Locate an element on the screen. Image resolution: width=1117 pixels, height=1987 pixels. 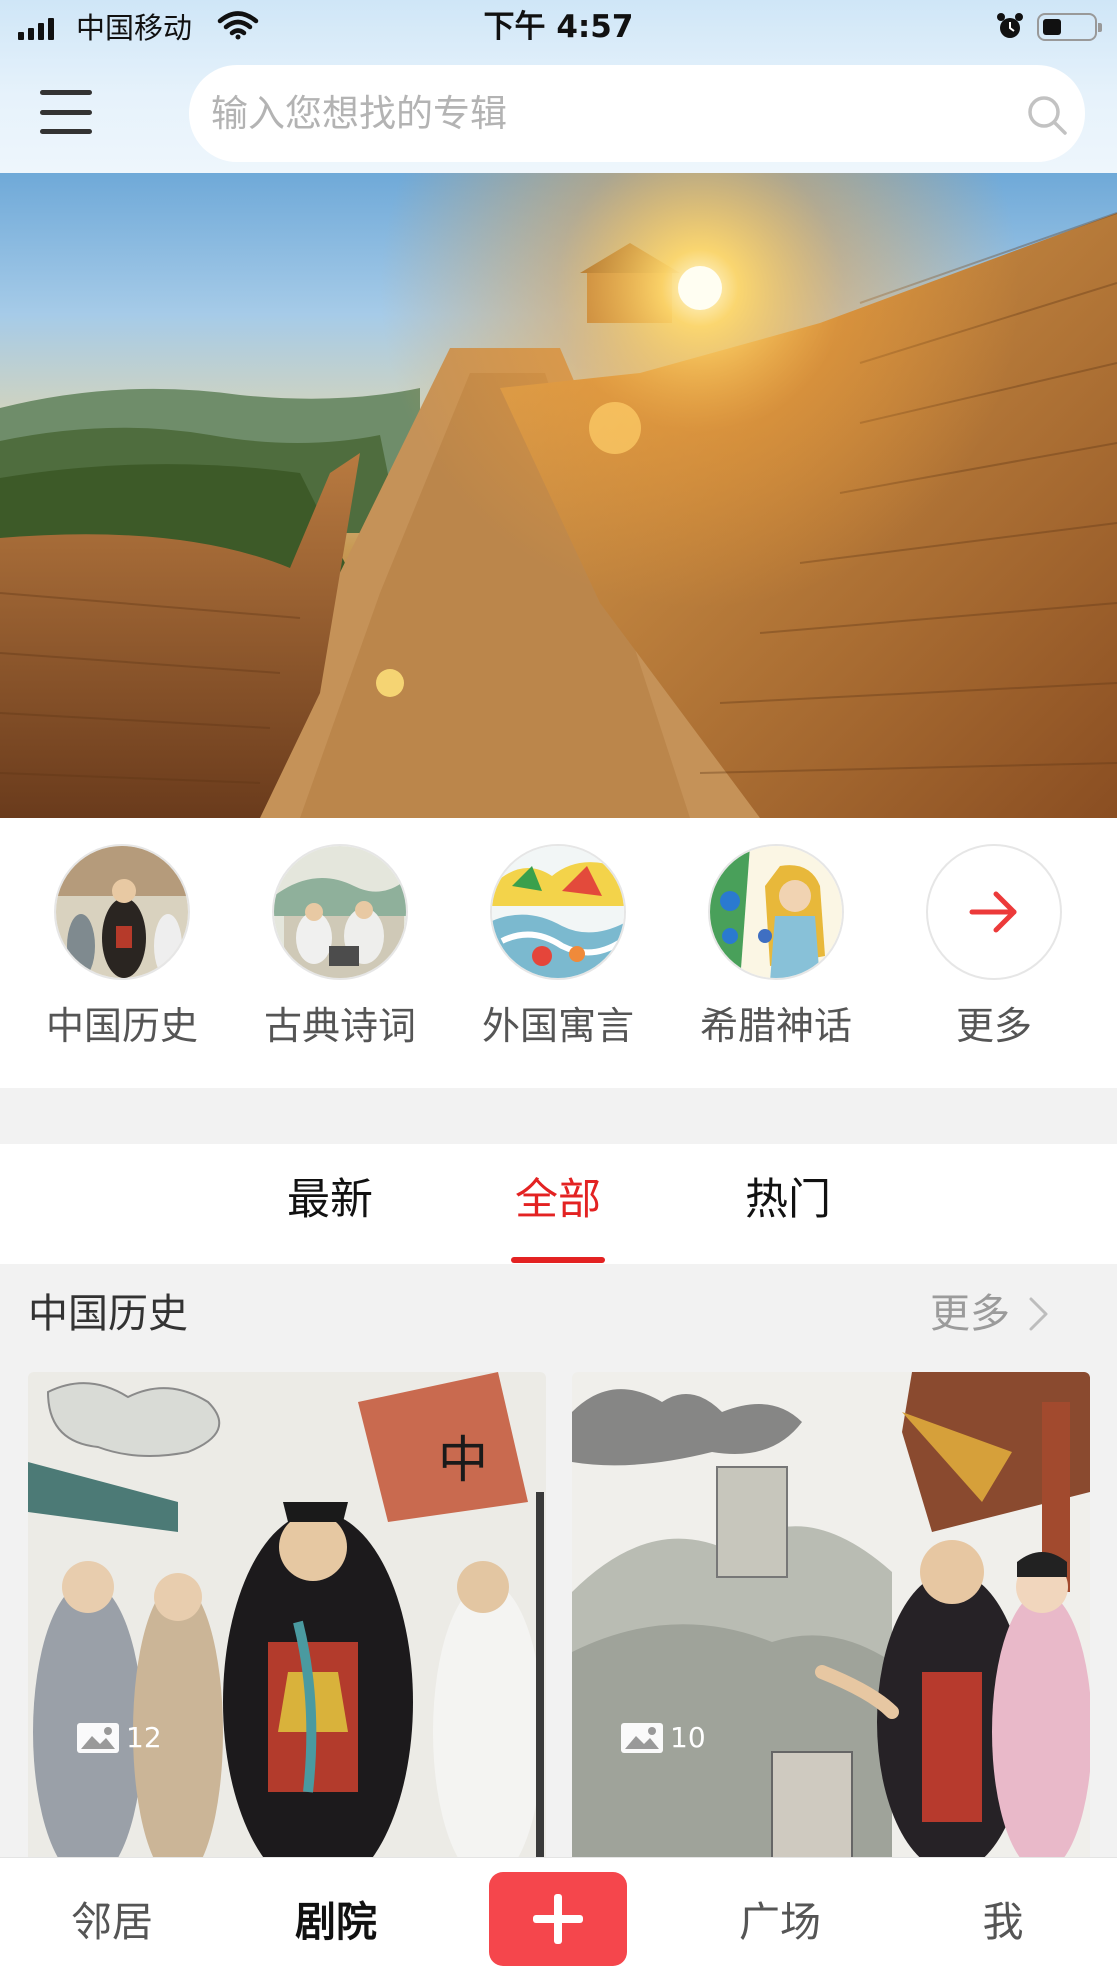
search-bar is located at coordinates (637, 113).